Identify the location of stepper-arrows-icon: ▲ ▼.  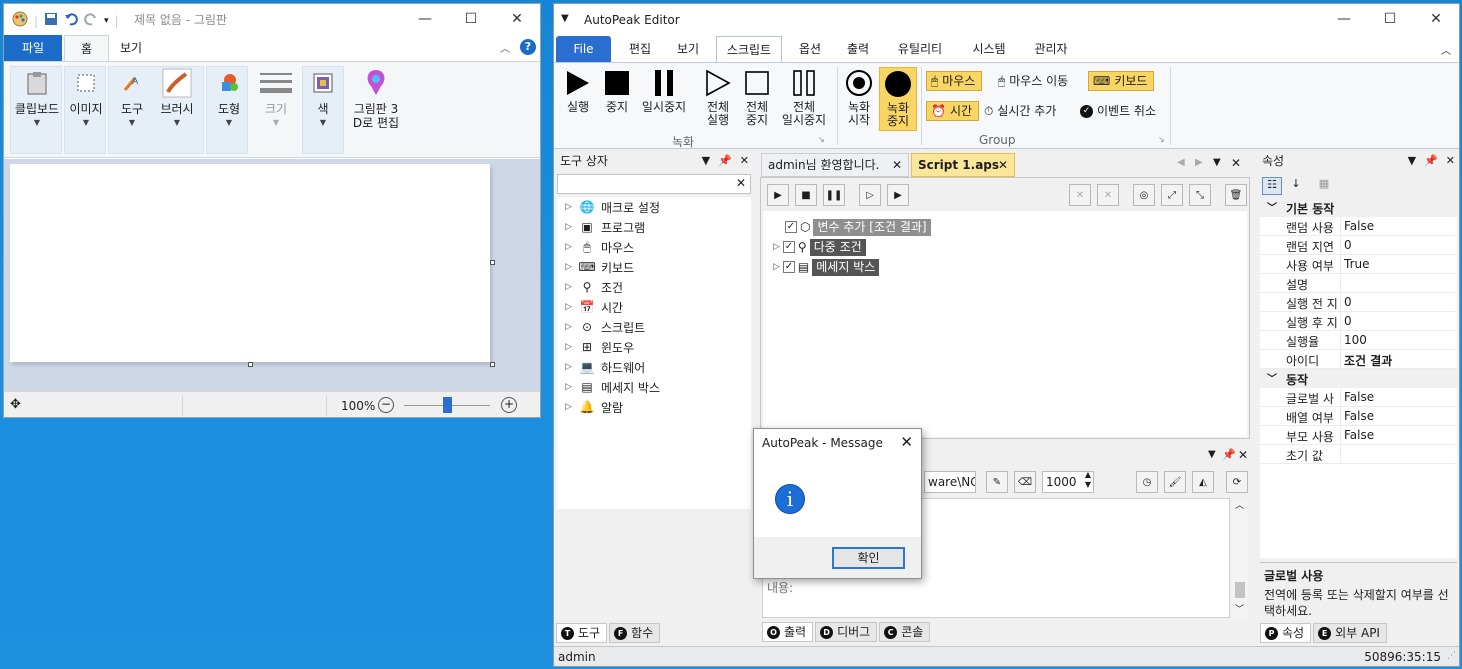
(1088, 480).